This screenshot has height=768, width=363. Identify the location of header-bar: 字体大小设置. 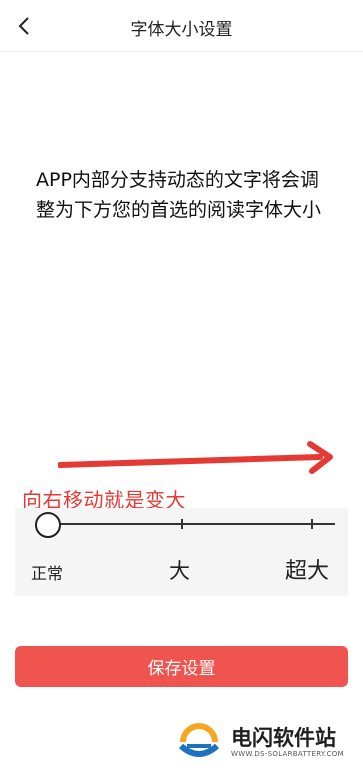
(181, 26).